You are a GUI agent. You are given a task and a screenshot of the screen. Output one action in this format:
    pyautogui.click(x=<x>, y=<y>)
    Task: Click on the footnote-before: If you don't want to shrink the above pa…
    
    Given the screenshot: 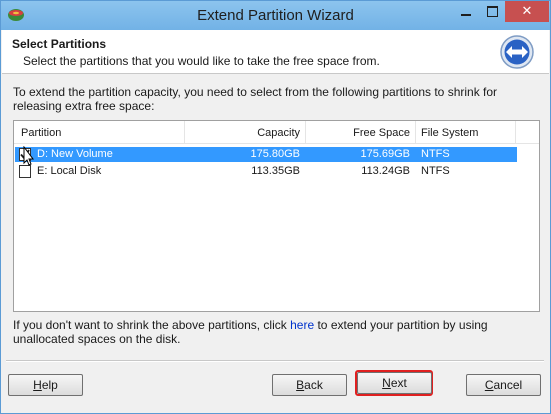 What is the action you would take?
    pyautogui.click(x=152, y=325)
    